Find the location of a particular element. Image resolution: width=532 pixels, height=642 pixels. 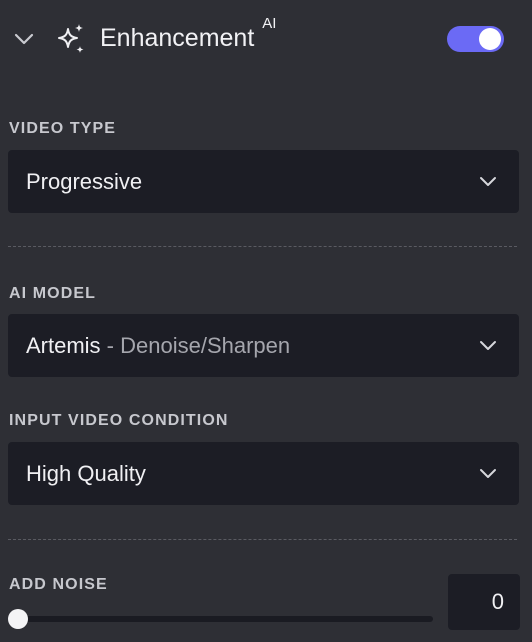

ai-badge: AI is located at coordinates (269, 23).